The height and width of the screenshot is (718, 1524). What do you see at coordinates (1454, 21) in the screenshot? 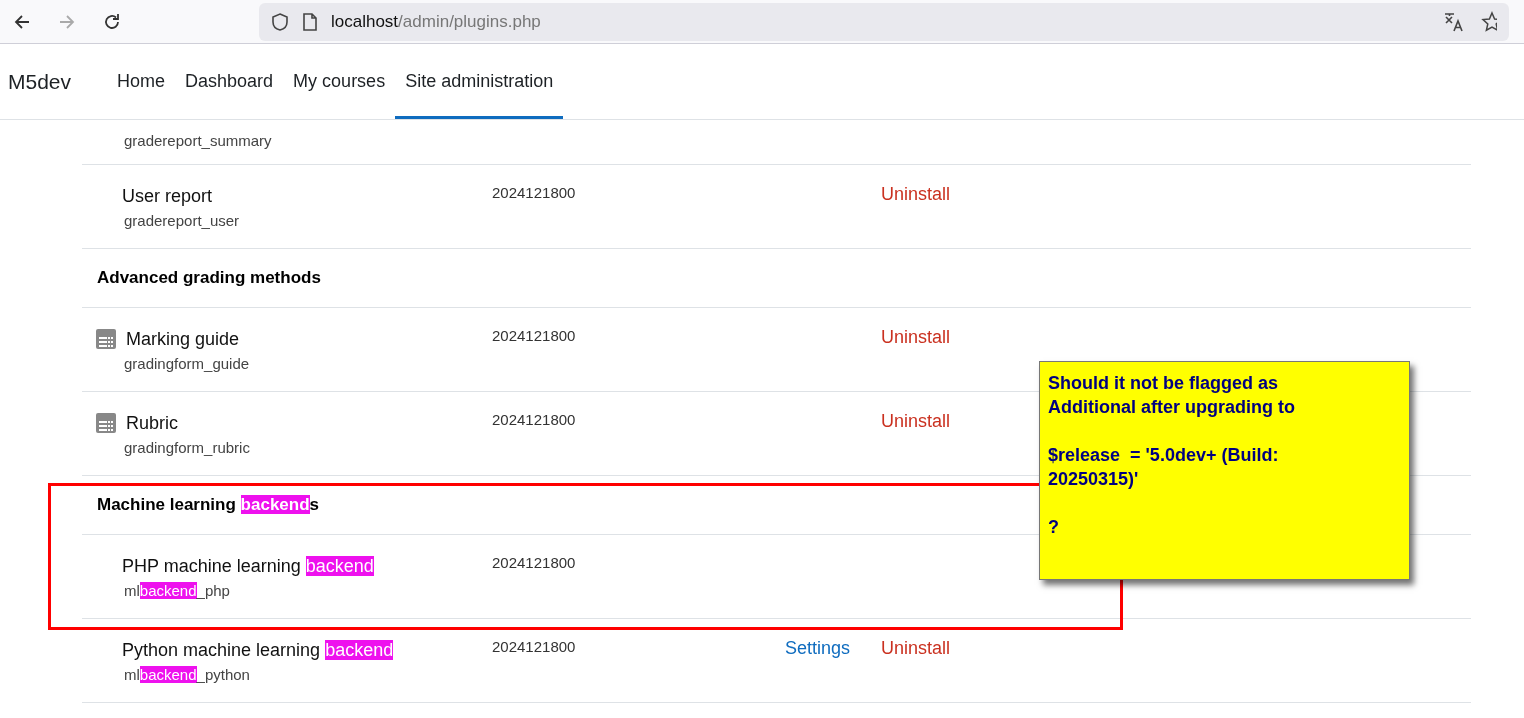
I see `translate-icon` at bounding box center [1454, 21].